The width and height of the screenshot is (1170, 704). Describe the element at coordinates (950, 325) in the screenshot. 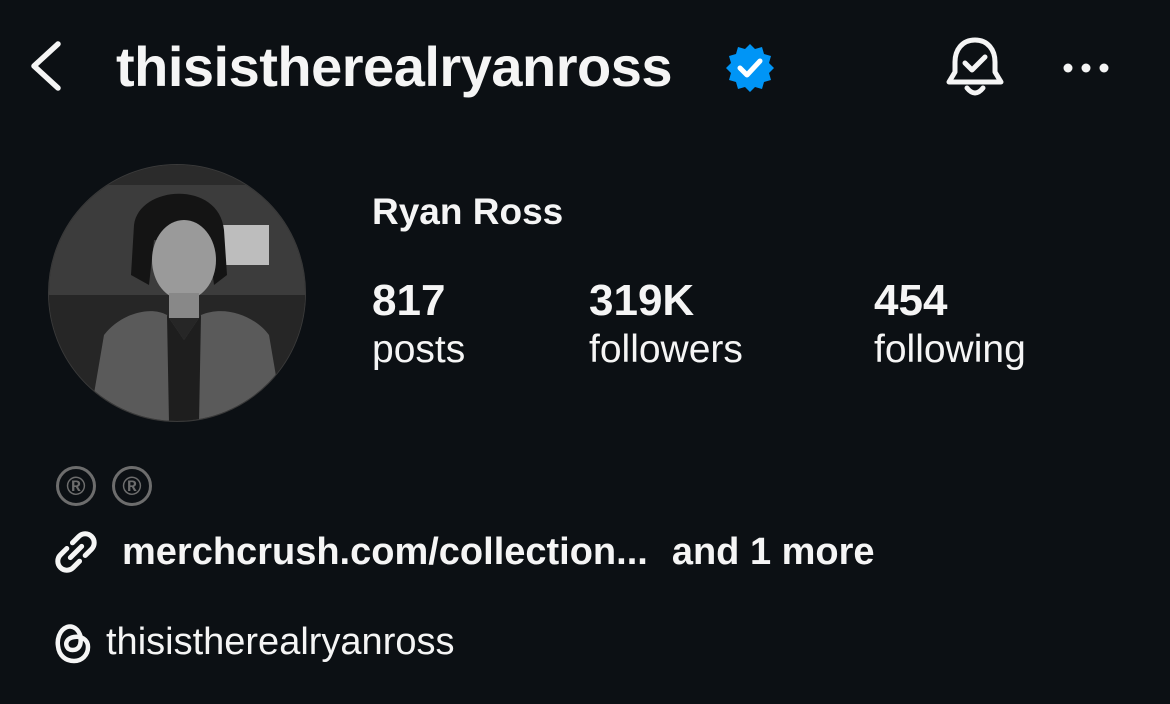

I see `following-stat: 454 following` at that location.